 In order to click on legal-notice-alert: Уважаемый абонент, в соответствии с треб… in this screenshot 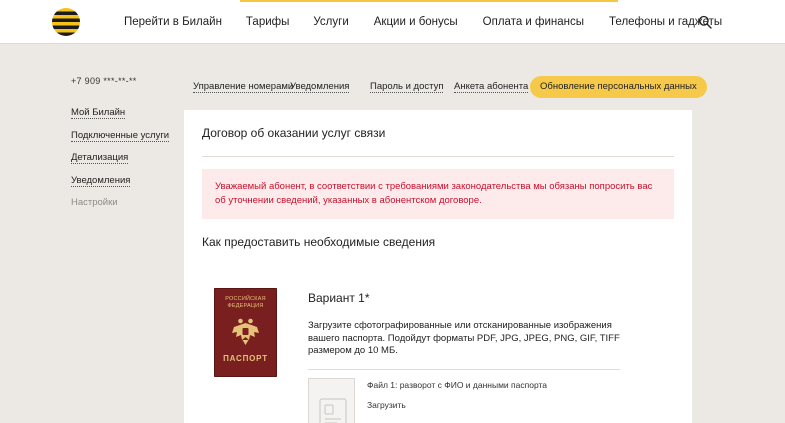, I will do `click(438, 194)`.